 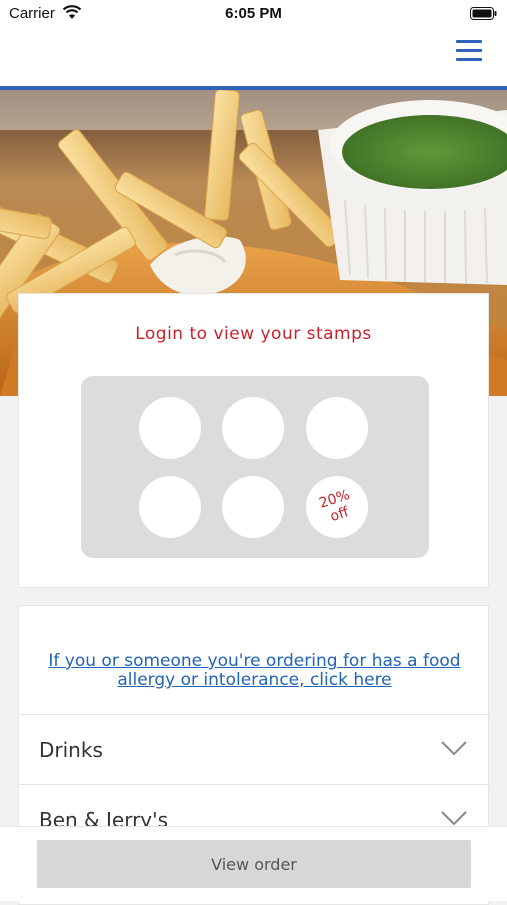 I want to click on reward-label: 20% off, so click(x=337, y=507).